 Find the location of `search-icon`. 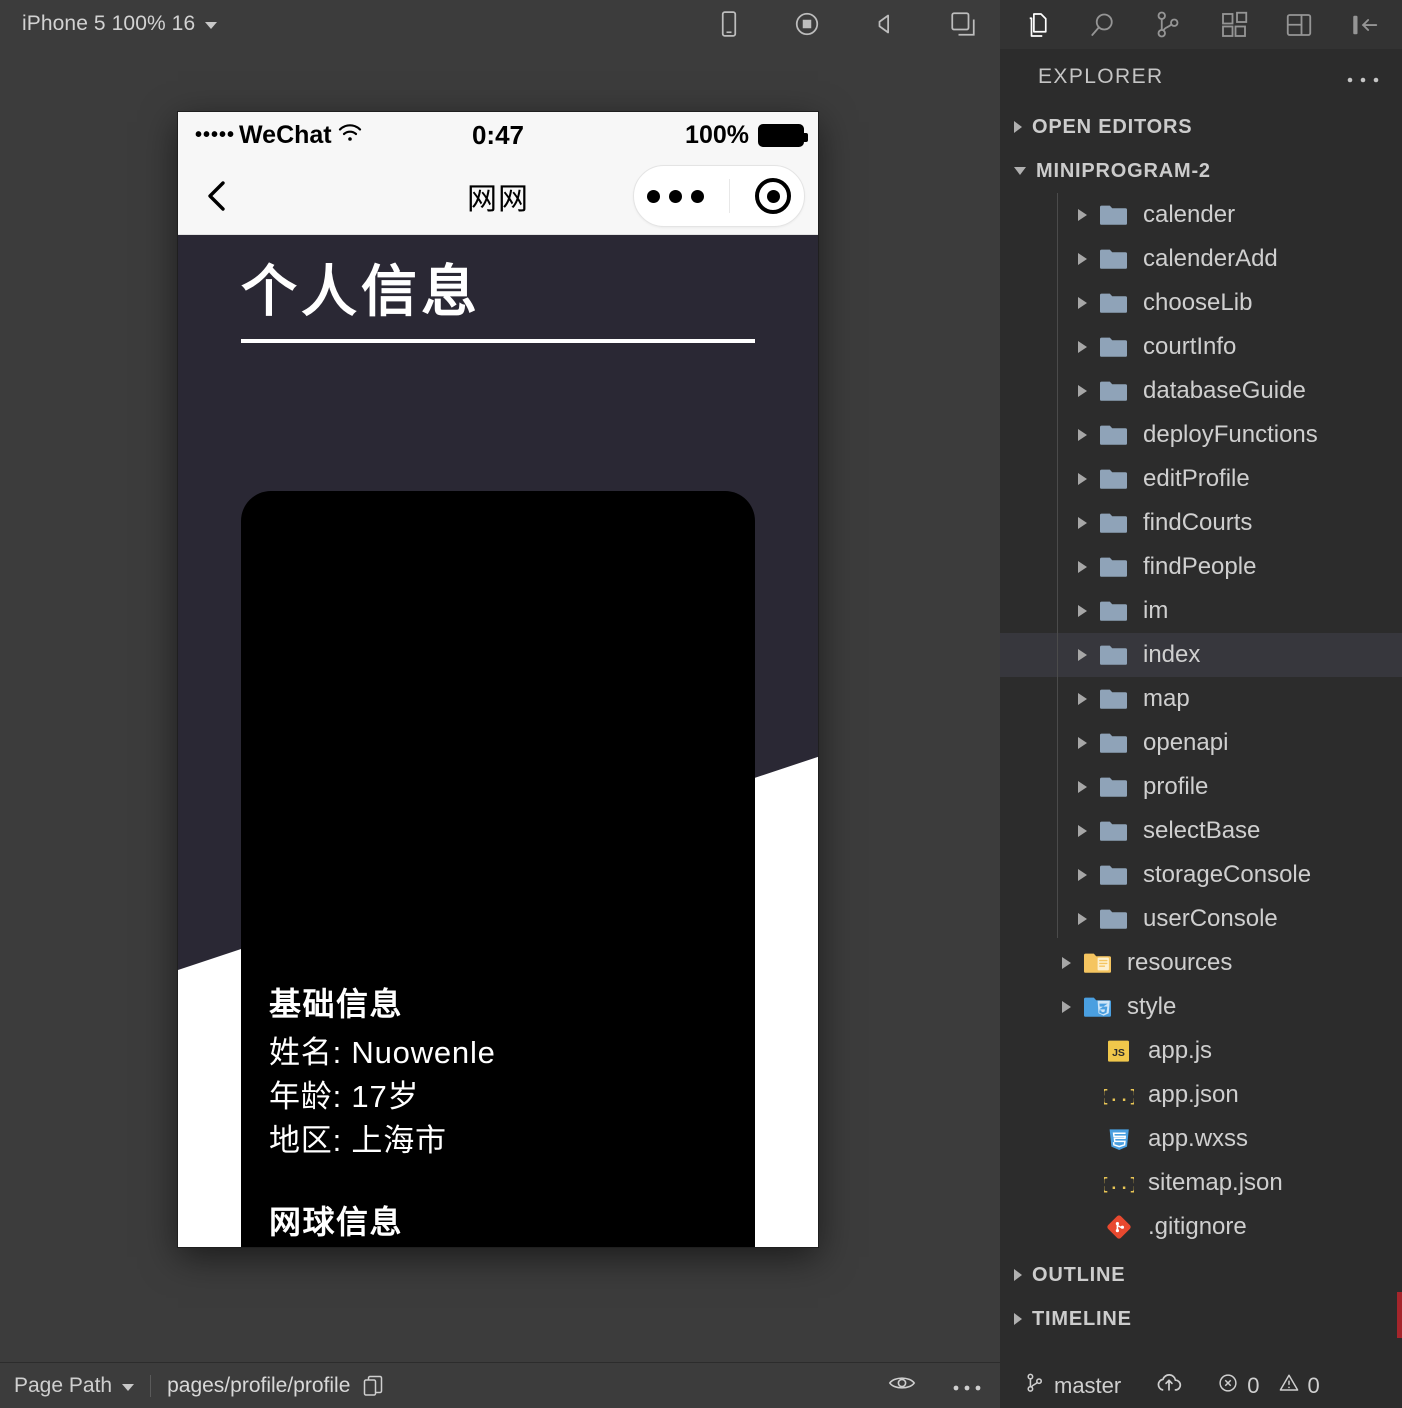

search-icon is located at coordinates (1103, 25).